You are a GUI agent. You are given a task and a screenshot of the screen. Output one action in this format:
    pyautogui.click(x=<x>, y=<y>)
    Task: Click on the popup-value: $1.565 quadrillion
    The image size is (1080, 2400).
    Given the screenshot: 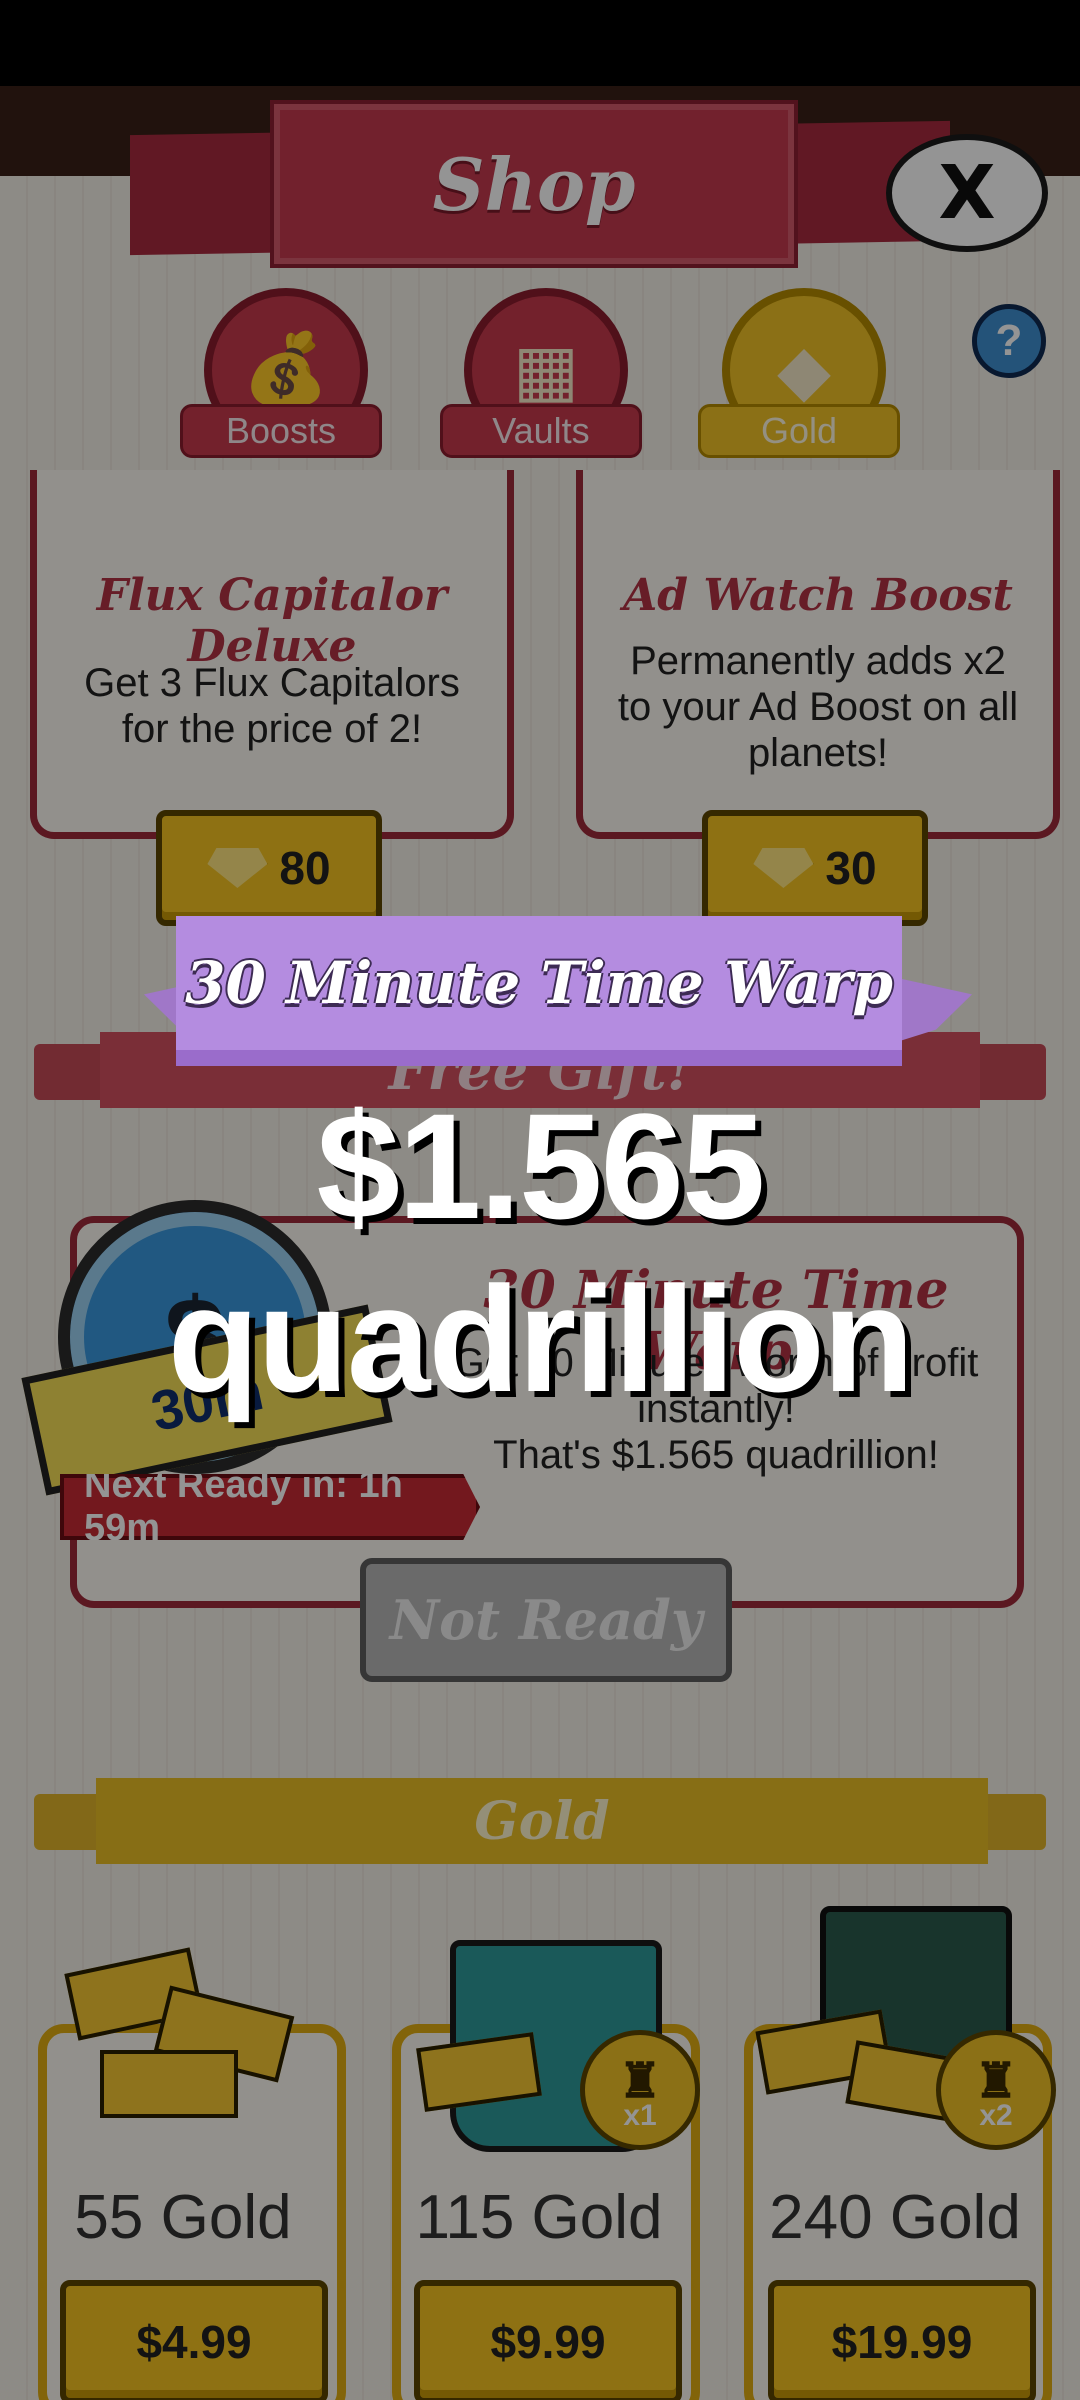 What is the action you would take?
    pyautogui.click(x=541, y=1252)
    